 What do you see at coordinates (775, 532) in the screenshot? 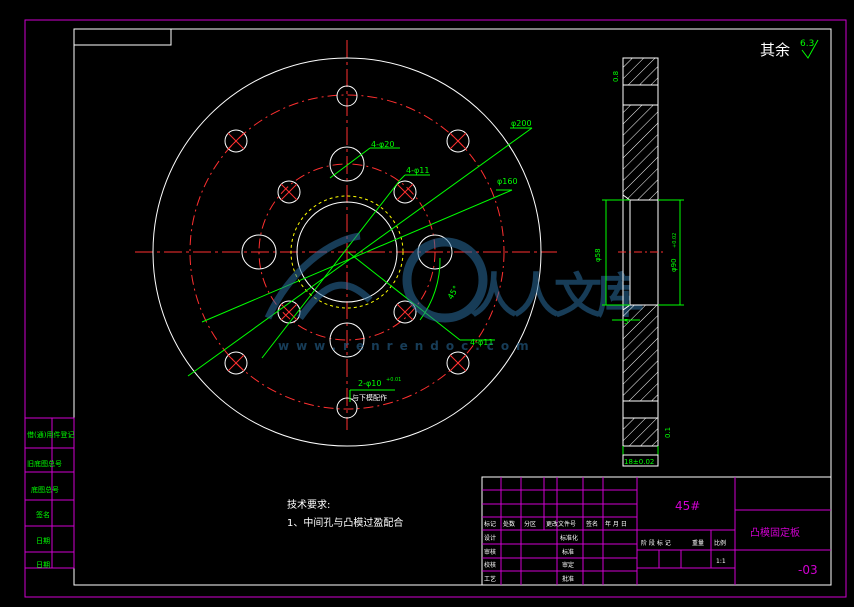
I see `part-name: 凸模固定板` at bounding box center [775, 532].